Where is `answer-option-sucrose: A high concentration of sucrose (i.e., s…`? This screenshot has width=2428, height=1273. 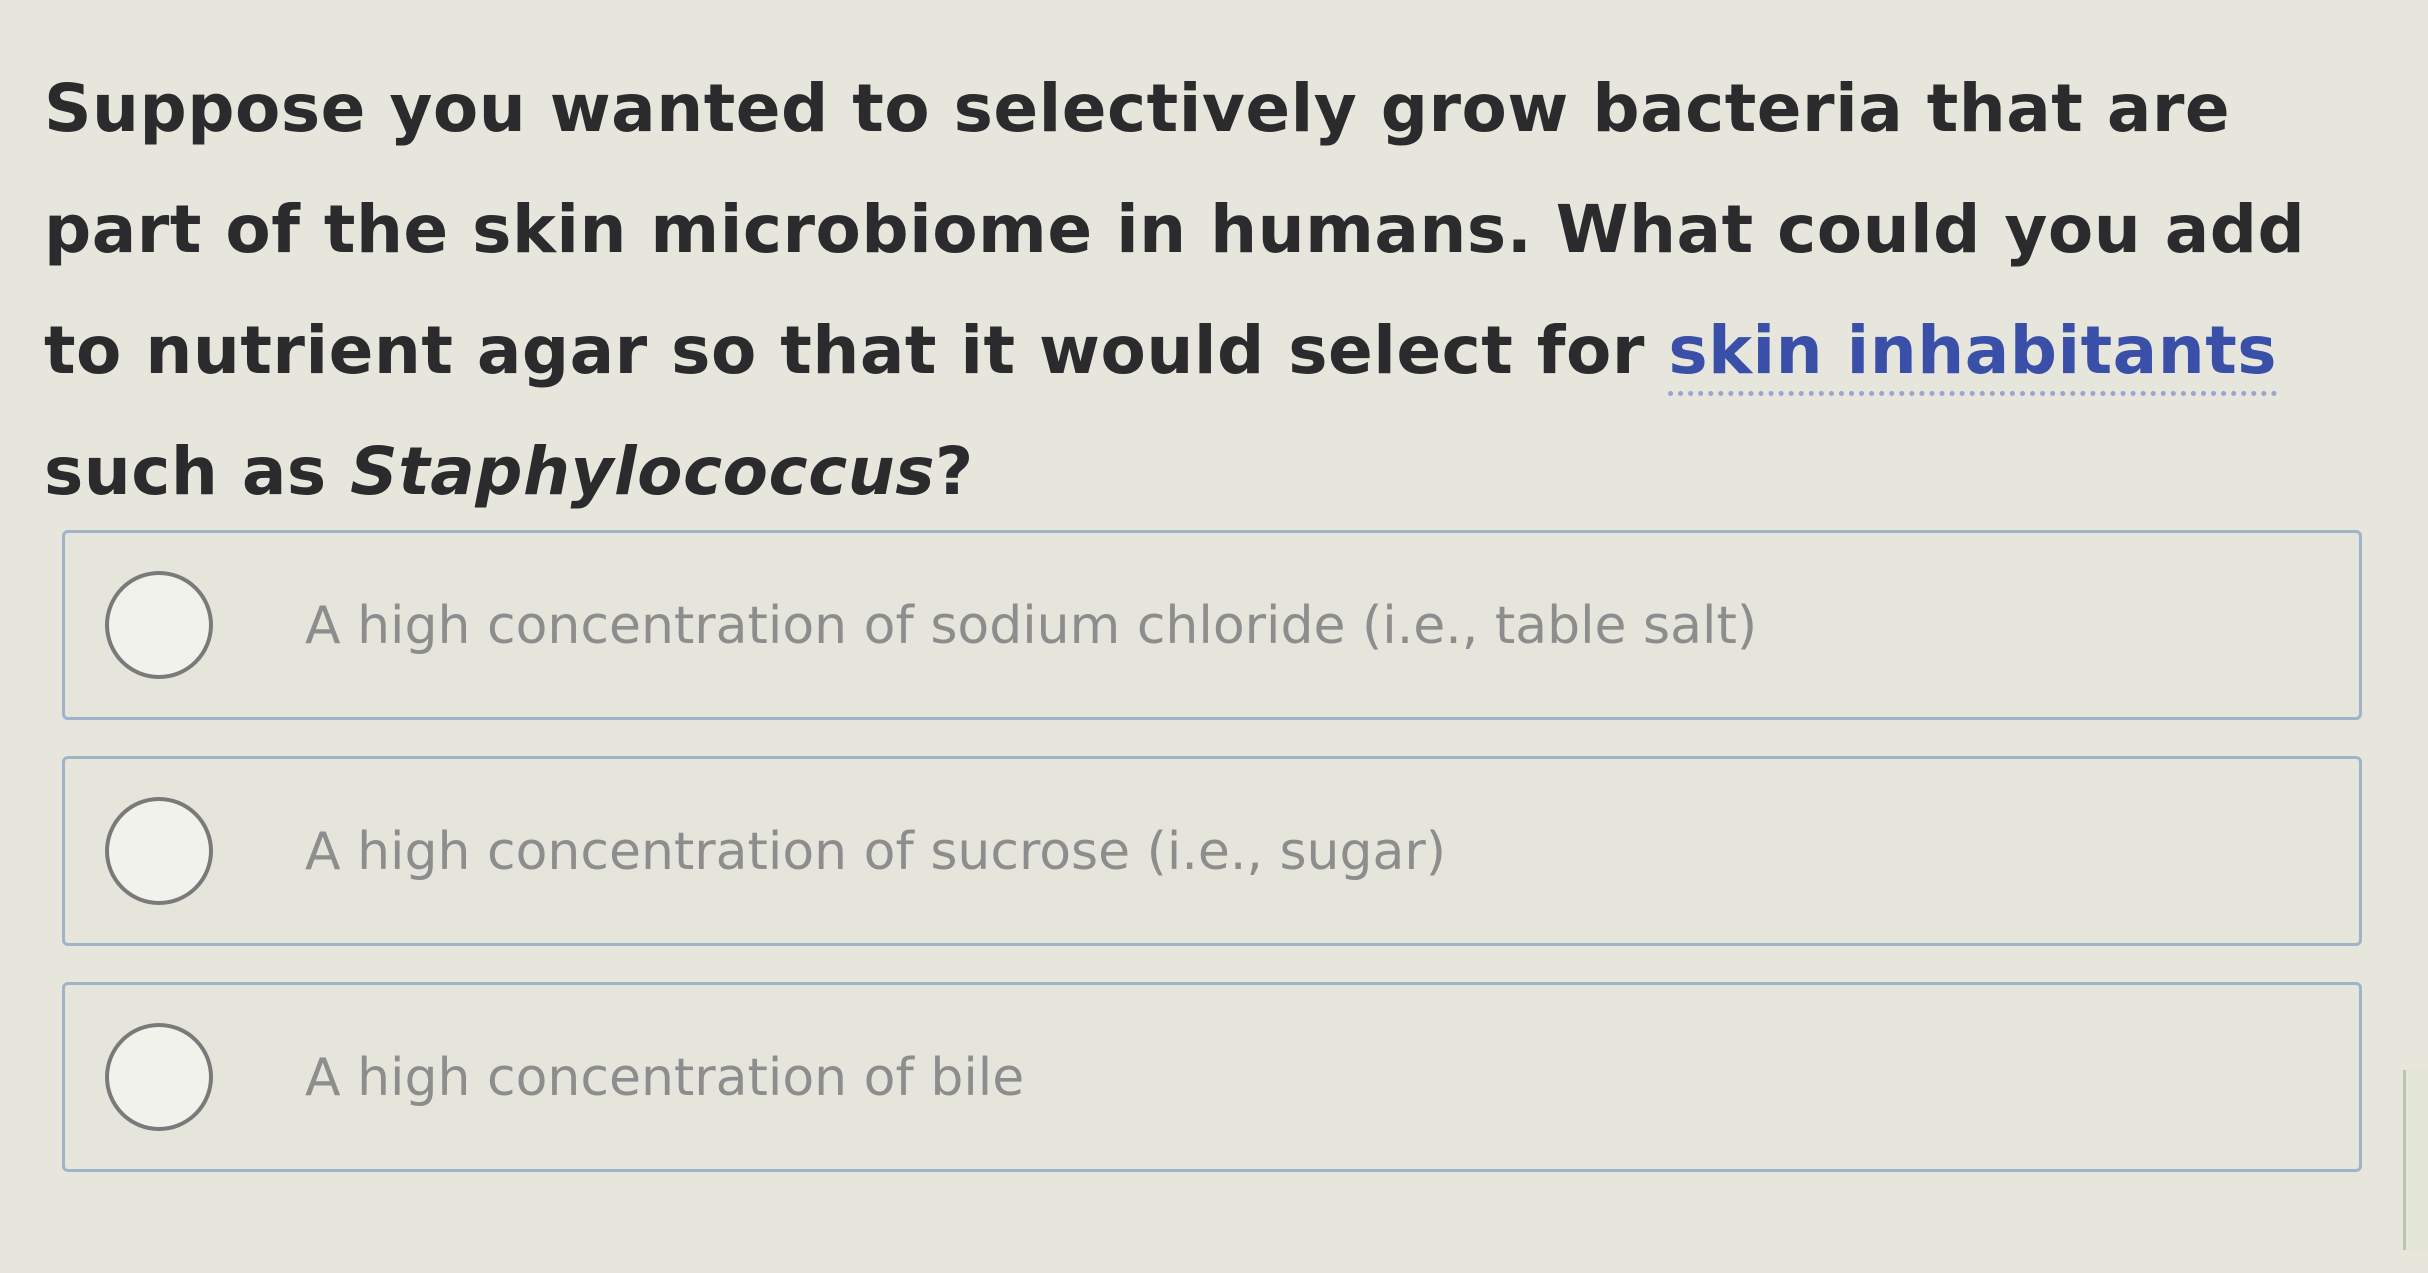
answer-option-sucrose: A high concentration of sucrose (i.e., s… is located at coordinates (1212, 851).